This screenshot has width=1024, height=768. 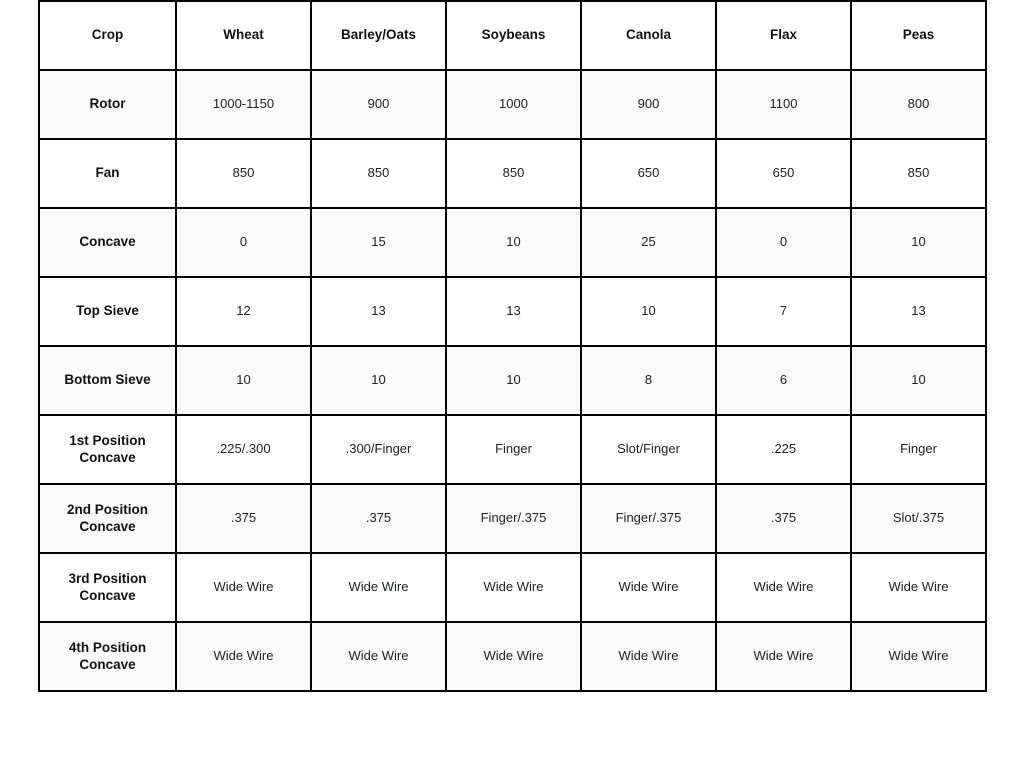 What do you see at coordinates (783, 518) in the screenshot?
I see `cell-2nd-position-concave-flax: .375` at bounding box center [783, 518].